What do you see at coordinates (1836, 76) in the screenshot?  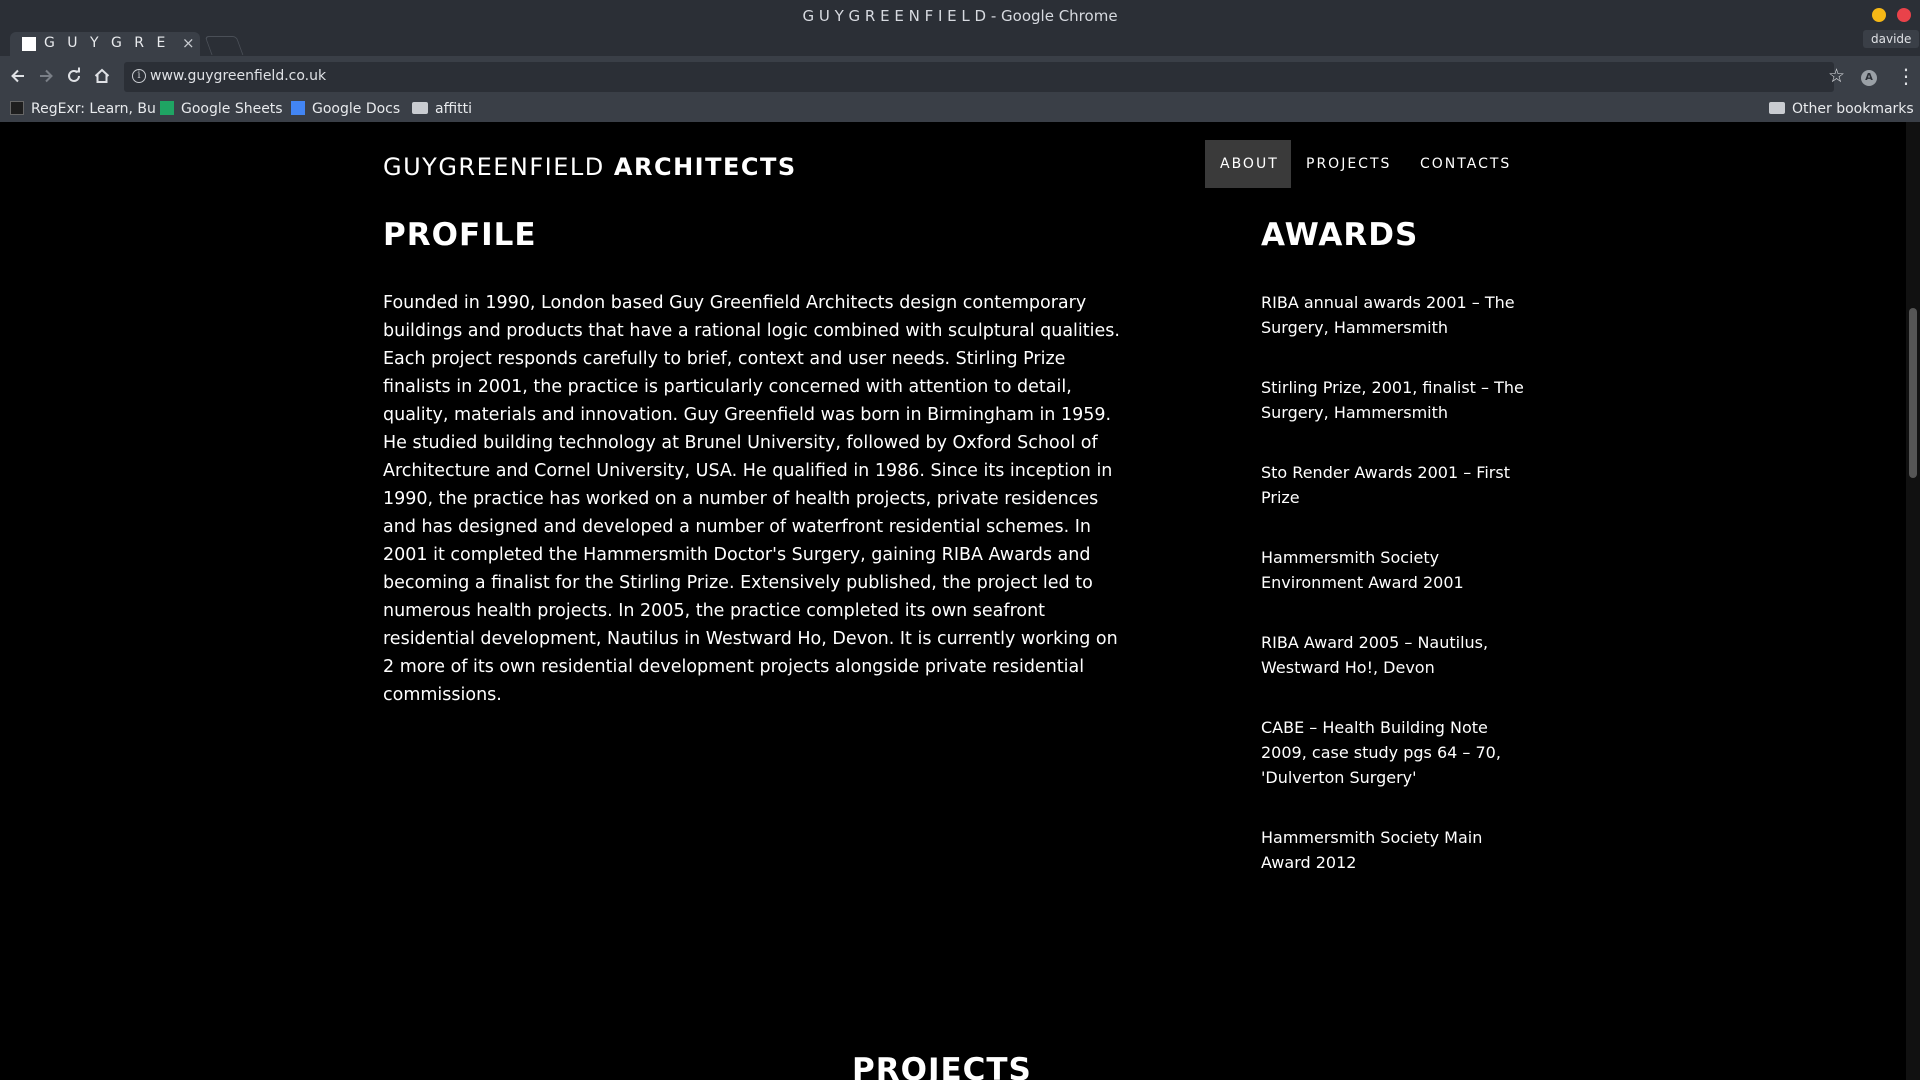 I see `bookmark-star-icon: ☆` at bounding box center [1836, 76].